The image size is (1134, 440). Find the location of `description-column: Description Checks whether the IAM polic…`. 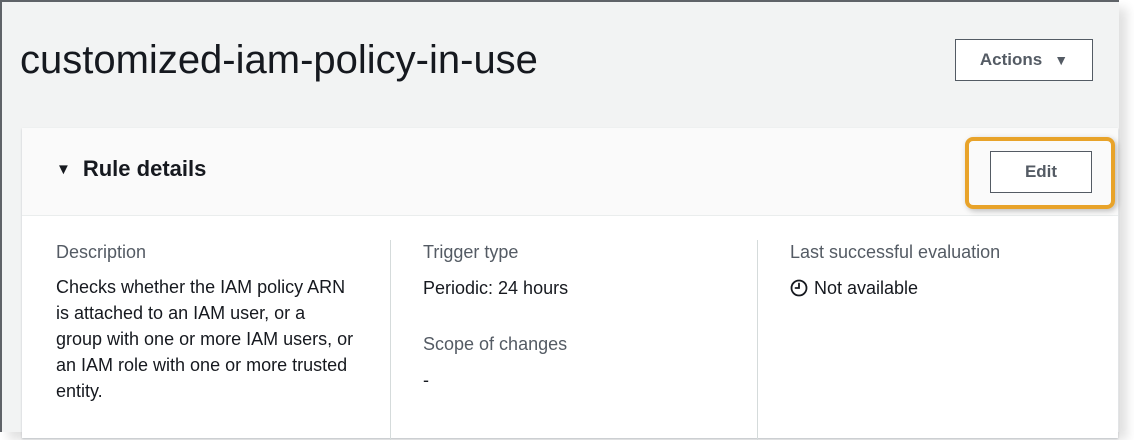

description-column: Description Checks whether the IAM polic… is located at coordinates (223, 340).